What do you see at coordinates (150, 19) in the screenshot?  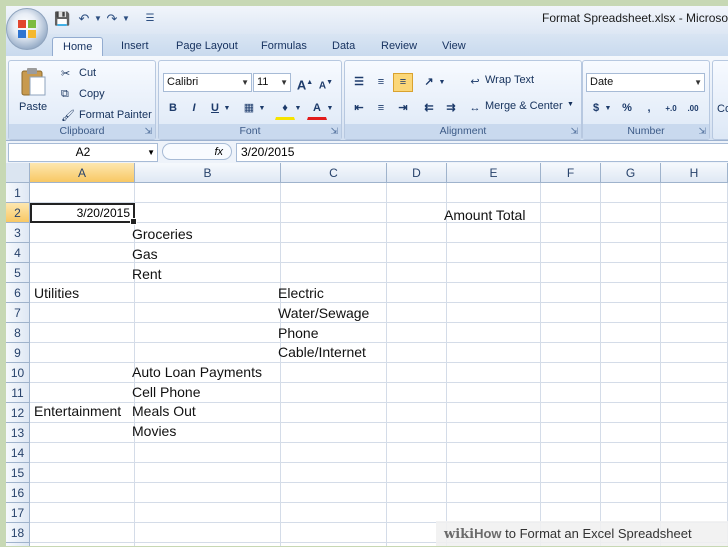 I see `customize-icon: ☰` at bounding box center [150, 19].